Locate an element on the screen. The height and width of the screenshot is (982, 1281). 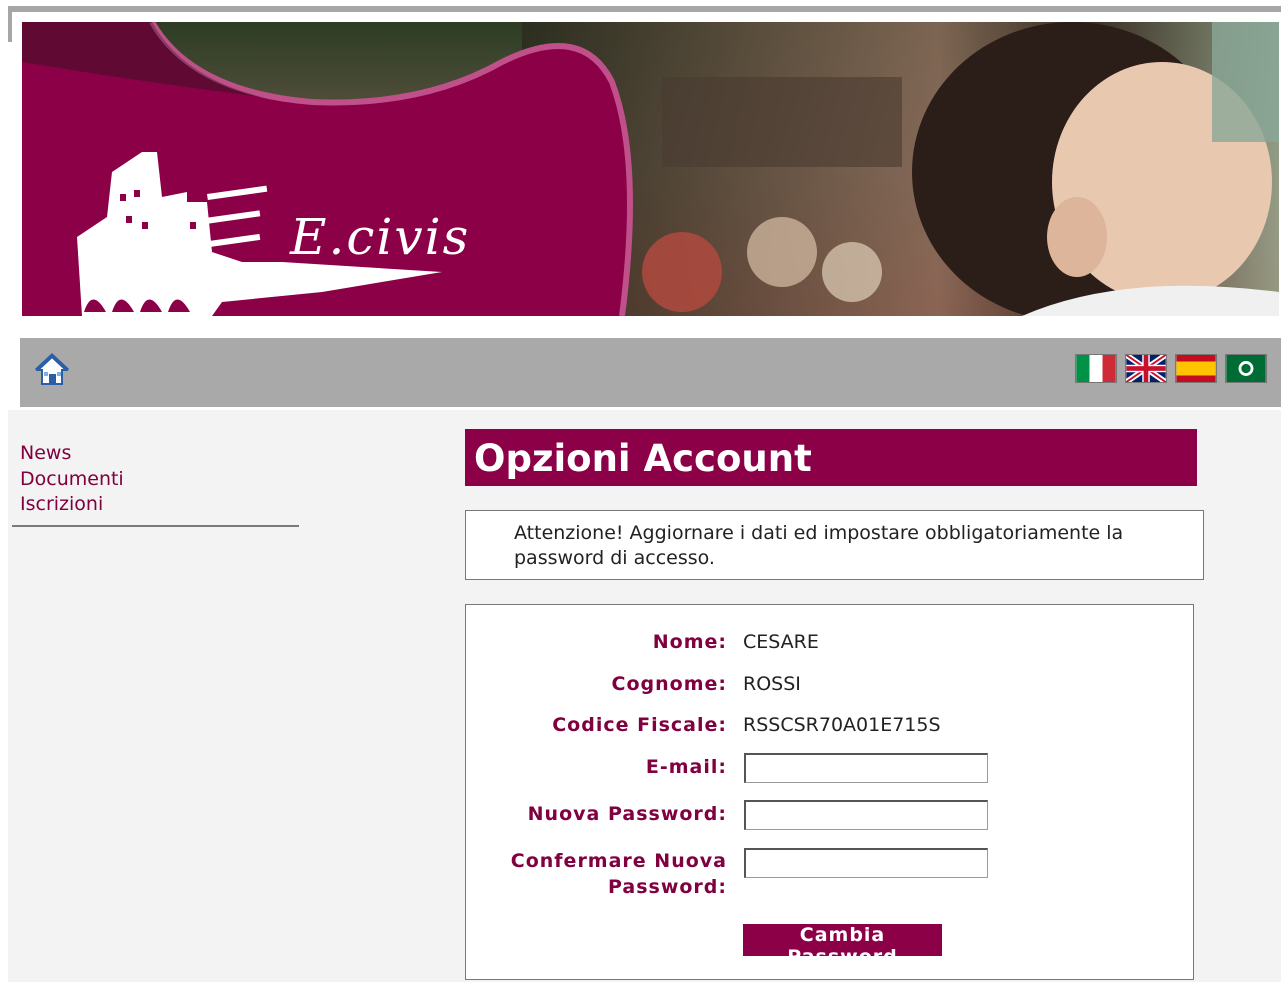
sidebar-item-iscrizioni: Iscrizioni is located at coordinates (160, 505).